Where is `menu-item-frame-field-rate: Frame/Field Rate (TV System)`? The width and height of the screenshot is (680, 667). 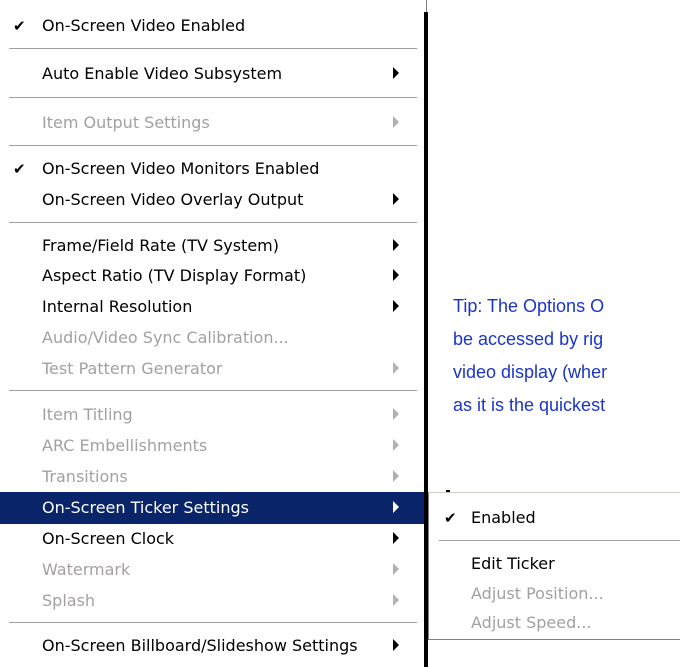 menu-item-frame-field-rate: Frame/Field Rate (TV System) is located at coordinates (213, 246).